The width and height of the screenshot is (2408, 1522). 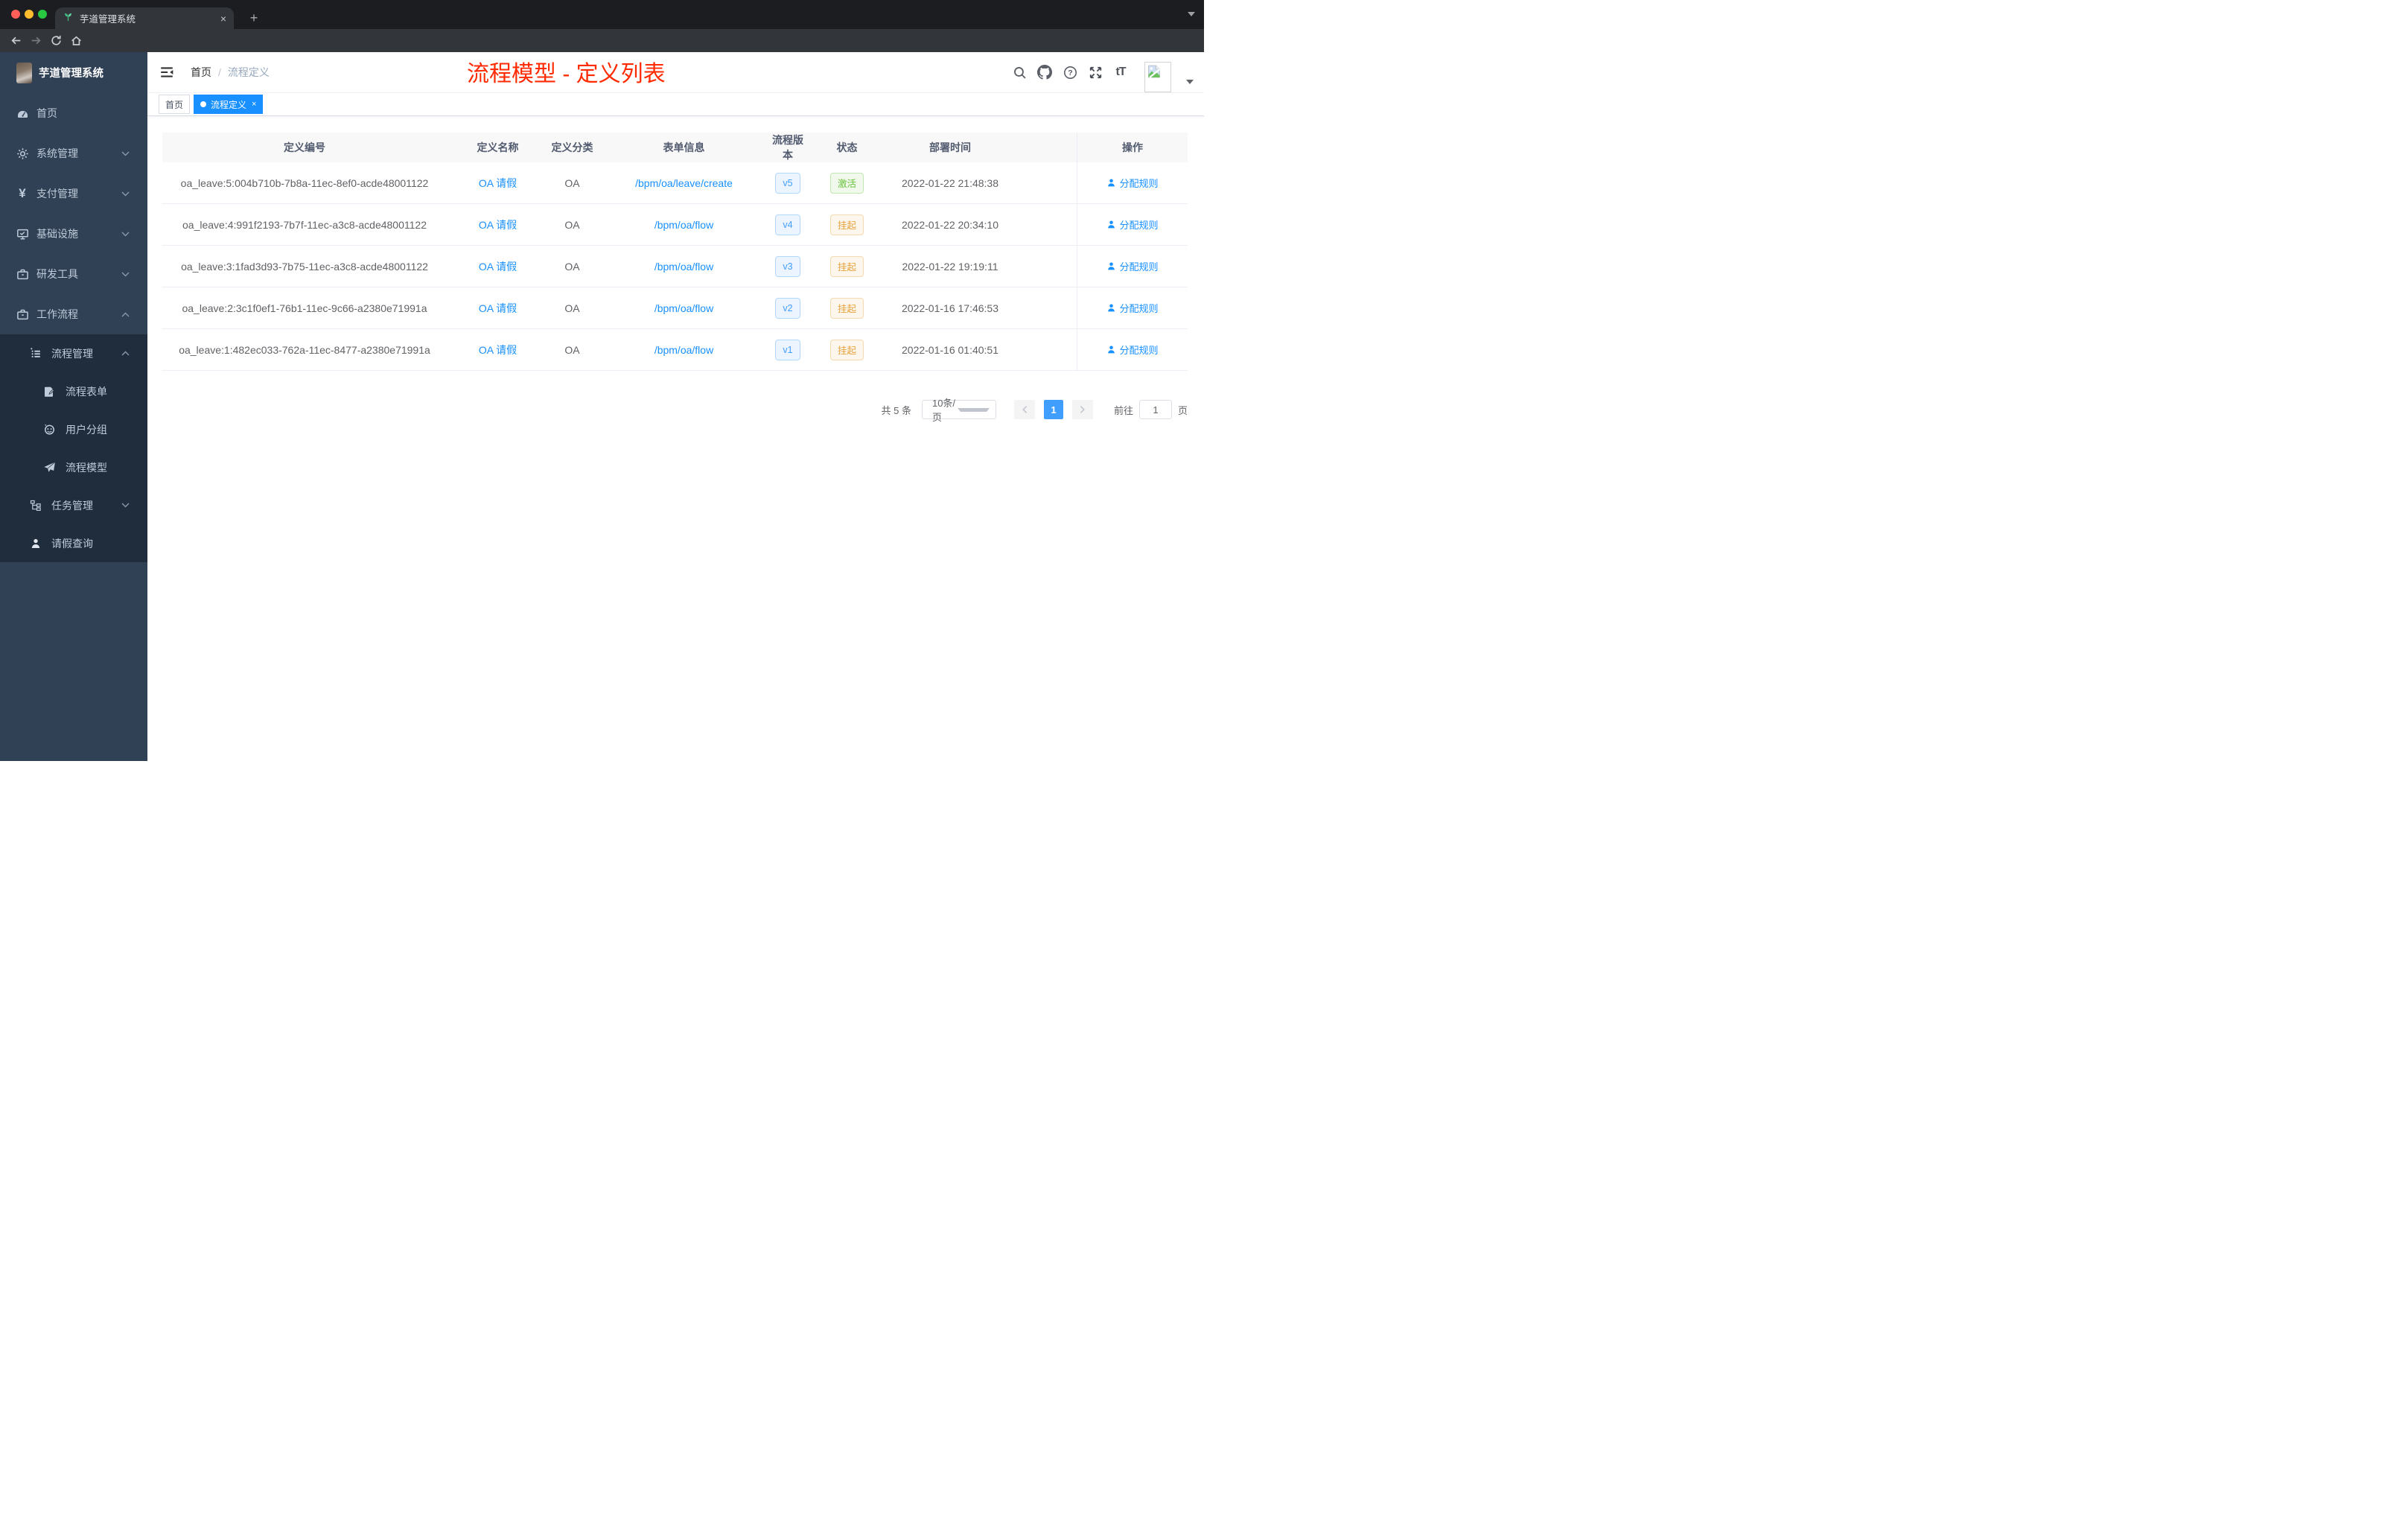 I want to click on breadcrumb-home: 首页, so click(x=201, y=72).